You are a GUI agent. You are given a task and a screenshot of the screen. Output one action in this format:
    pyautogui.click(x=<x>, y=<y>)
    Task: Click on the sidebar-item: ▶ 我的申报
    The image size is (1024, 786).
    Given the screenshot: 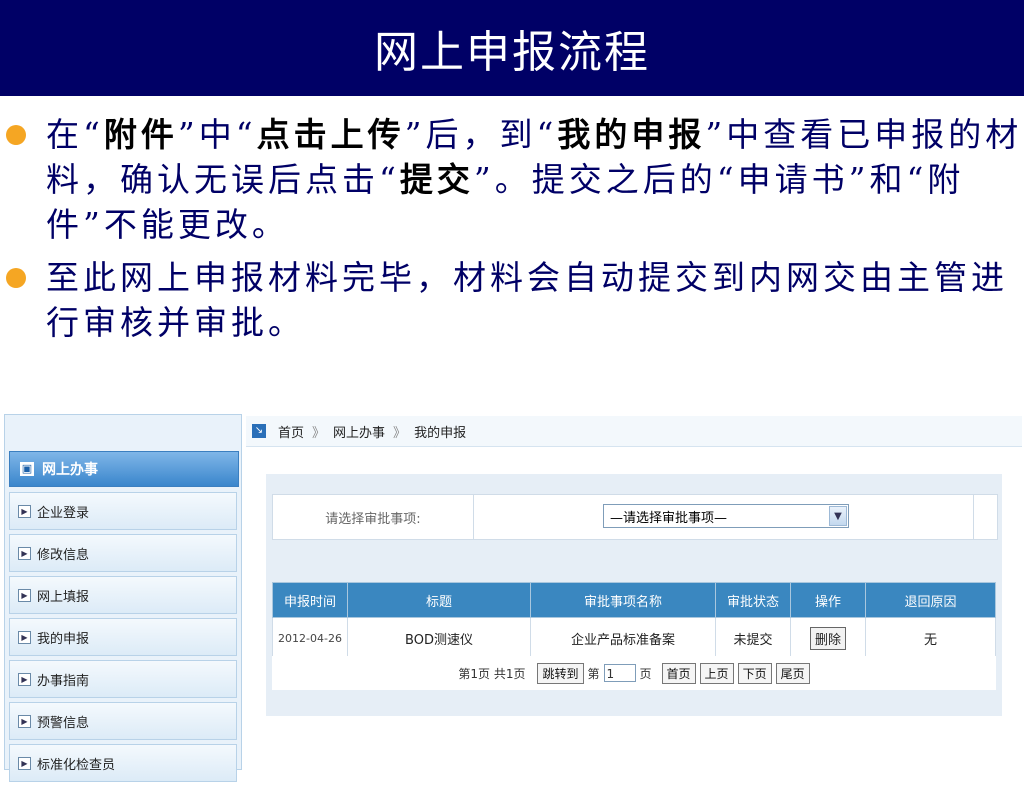 What is the action you would take?
    pyautogui.click(x=123, y=637)
    